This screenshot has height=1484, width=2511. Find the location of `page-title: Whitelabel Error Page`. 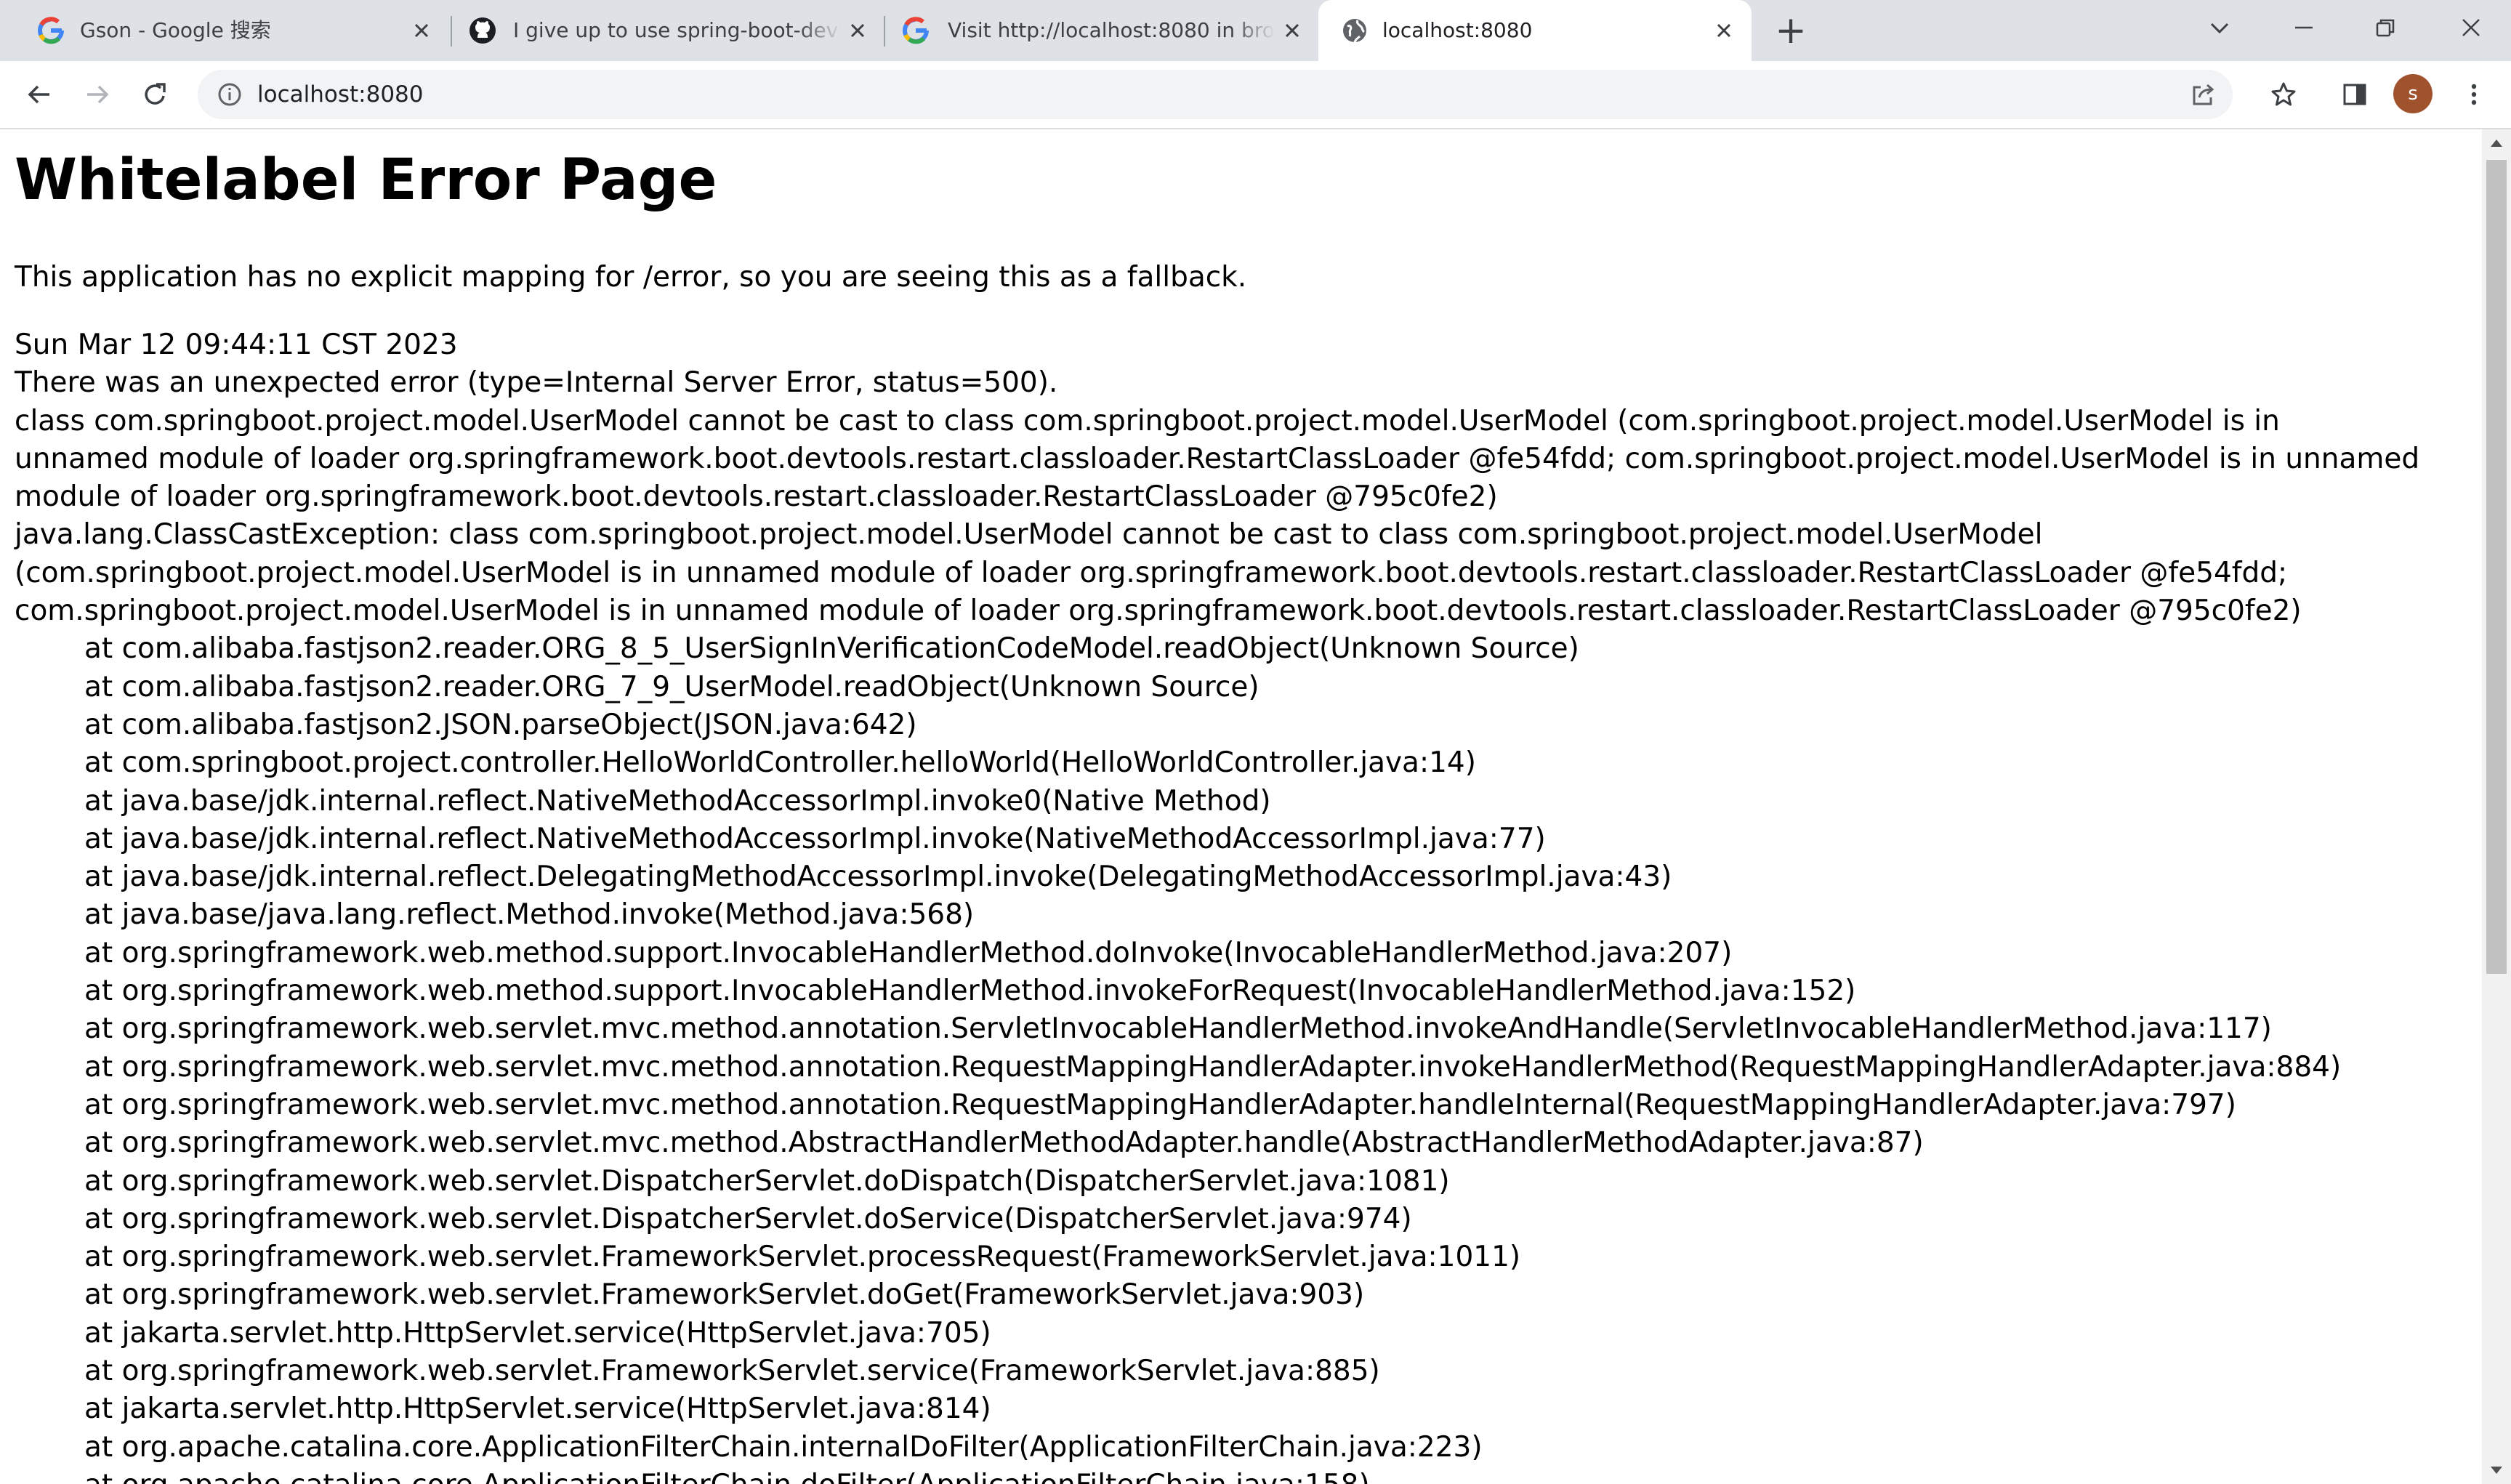

page-title: Whitelabel Error Page is located at coordinates (366, 180).